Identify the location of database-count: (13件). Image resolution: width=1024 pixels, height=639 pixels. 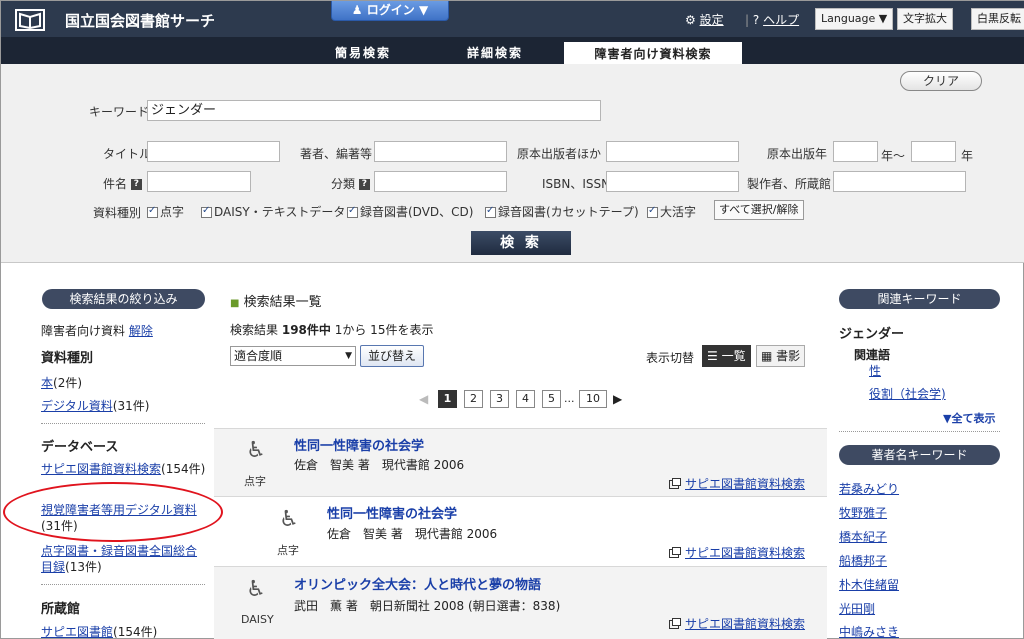
(83, 567).